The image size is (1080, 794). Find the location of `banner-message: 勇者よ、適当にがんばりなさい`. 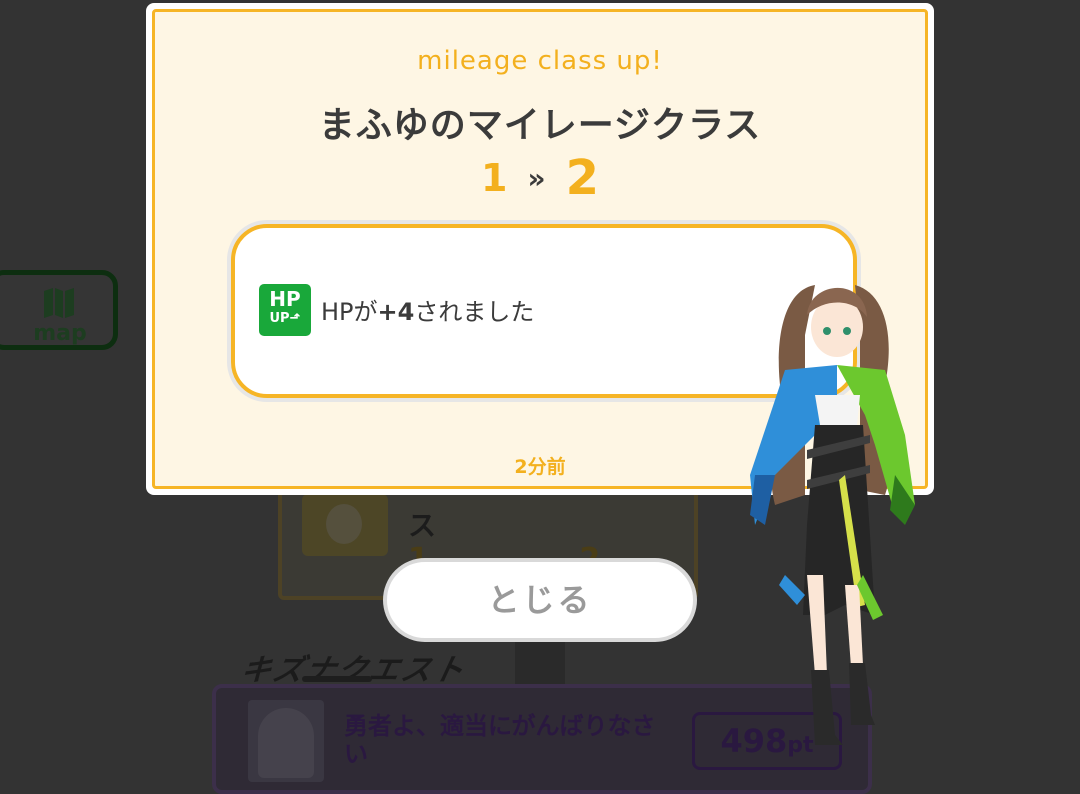

banner-message: 勇者よ、適当にがんばりなさい is located at coordinates (500, 740).